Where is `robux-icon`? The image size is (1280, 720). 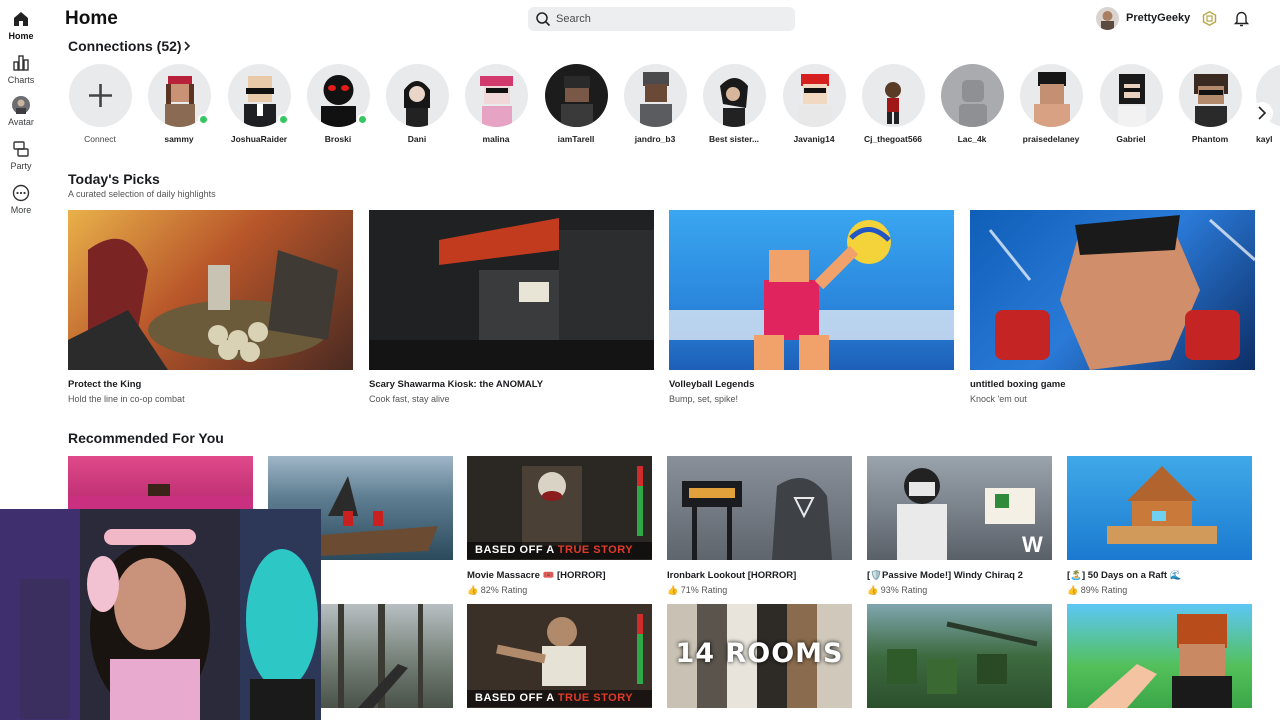
robux-icon is located at coordinates (1209, 18).